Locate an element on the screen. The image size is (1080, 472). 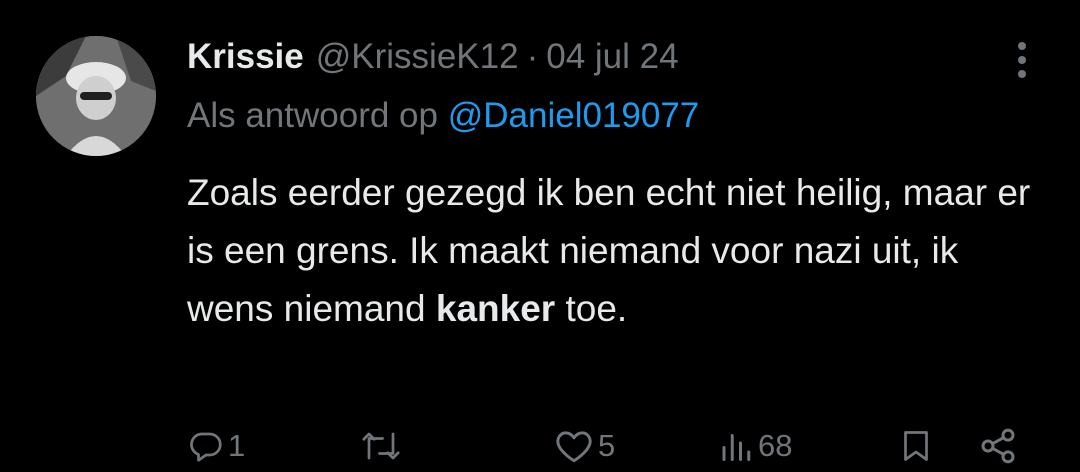
reply-context: Als antwoord op @Daniel019077 is located at coordinates (443, 116).